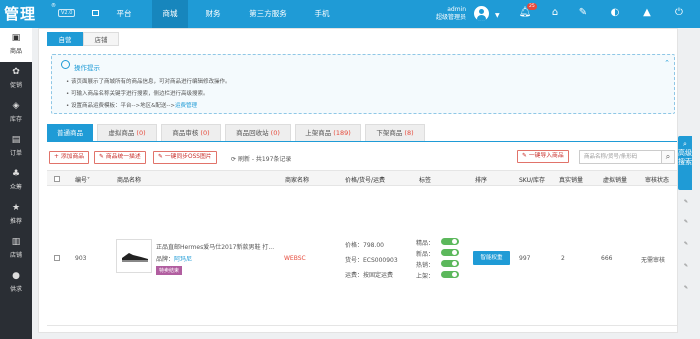 Image resolution: width=700 pixels, height=339 pixels. I want to click on tab-self-operated: 自营, so click(65, 39).